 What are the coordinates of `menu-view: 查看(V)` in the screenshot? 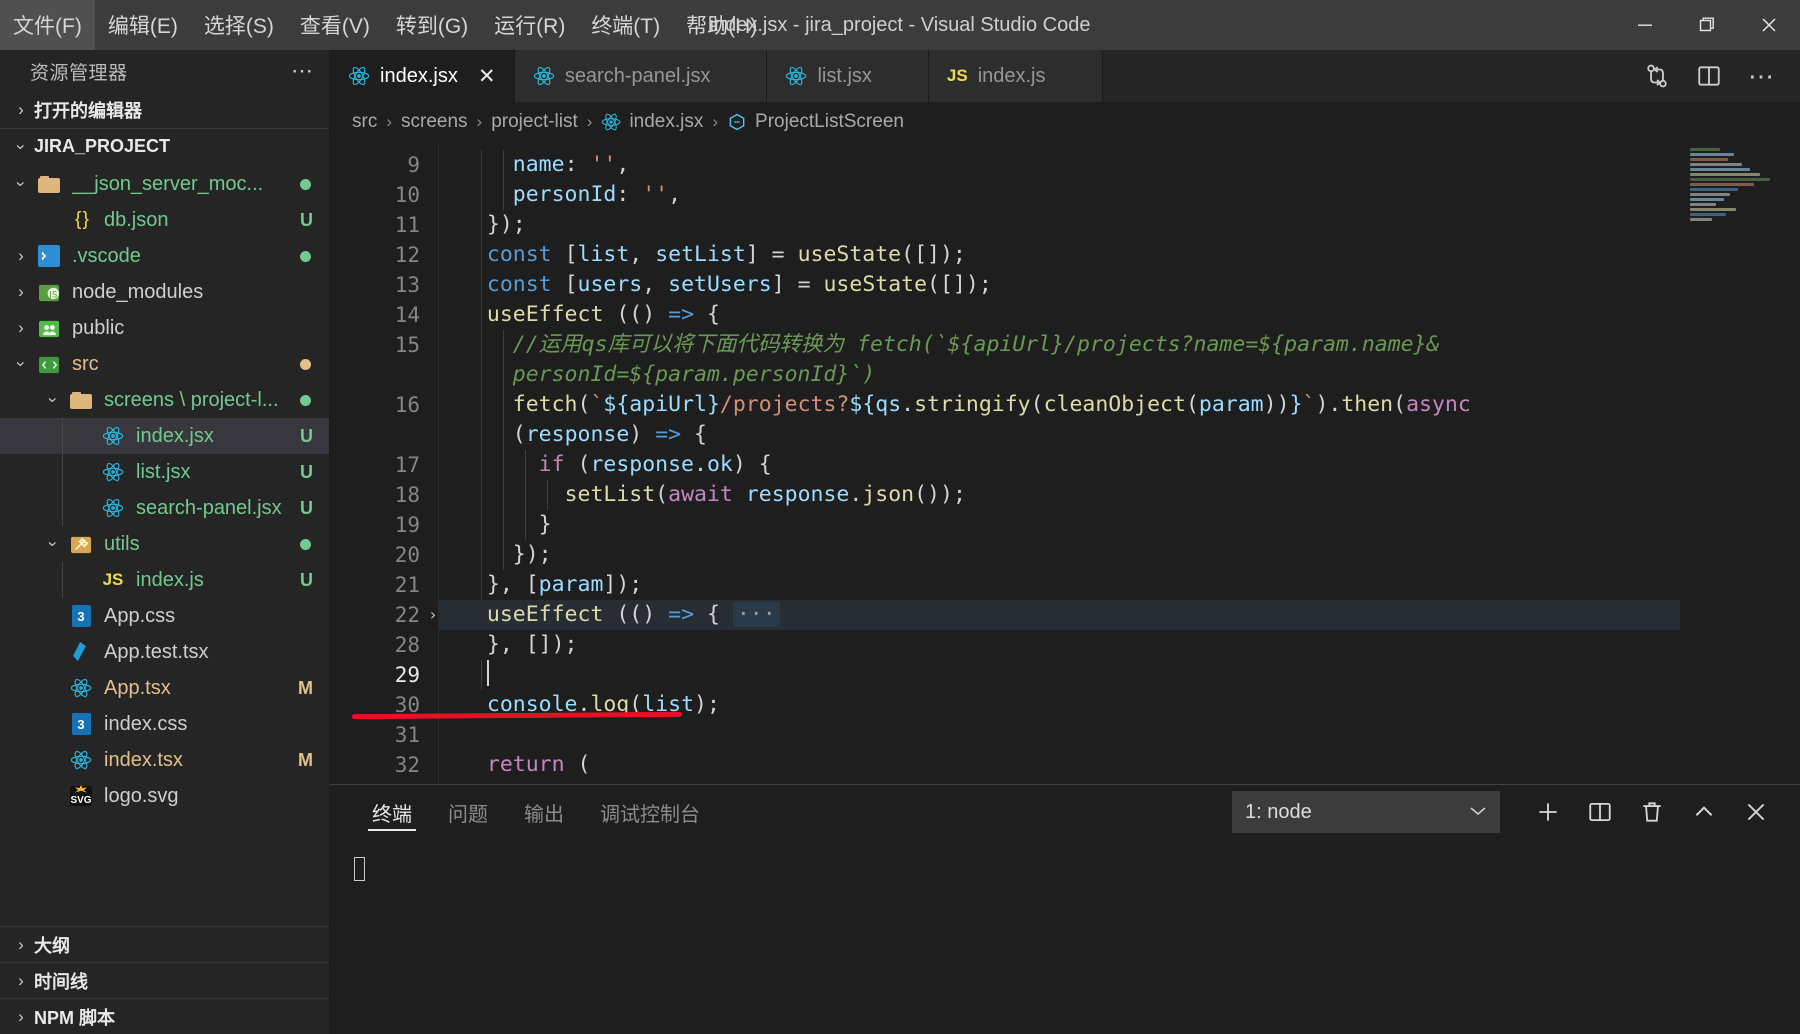 It's located at (335, 25).